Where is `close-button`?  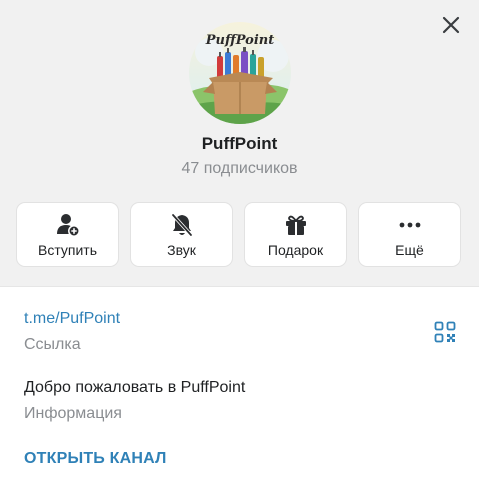 close-button is located at coordinates (451, 25).